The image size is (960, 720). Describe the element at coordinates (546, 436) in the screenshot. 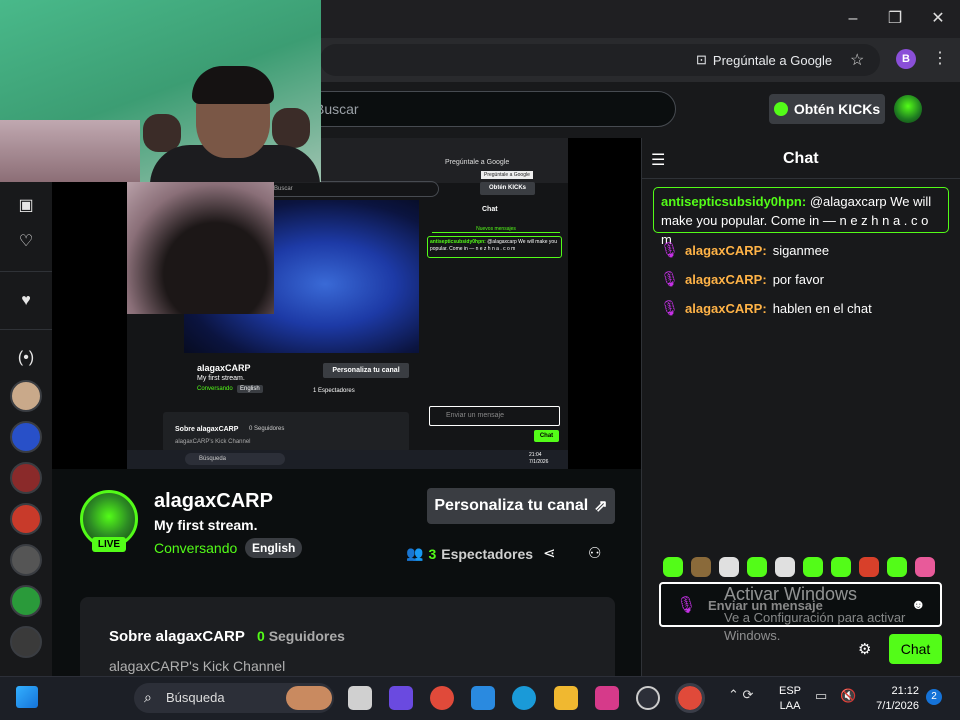

I see `captured-send: Chat` at that location.